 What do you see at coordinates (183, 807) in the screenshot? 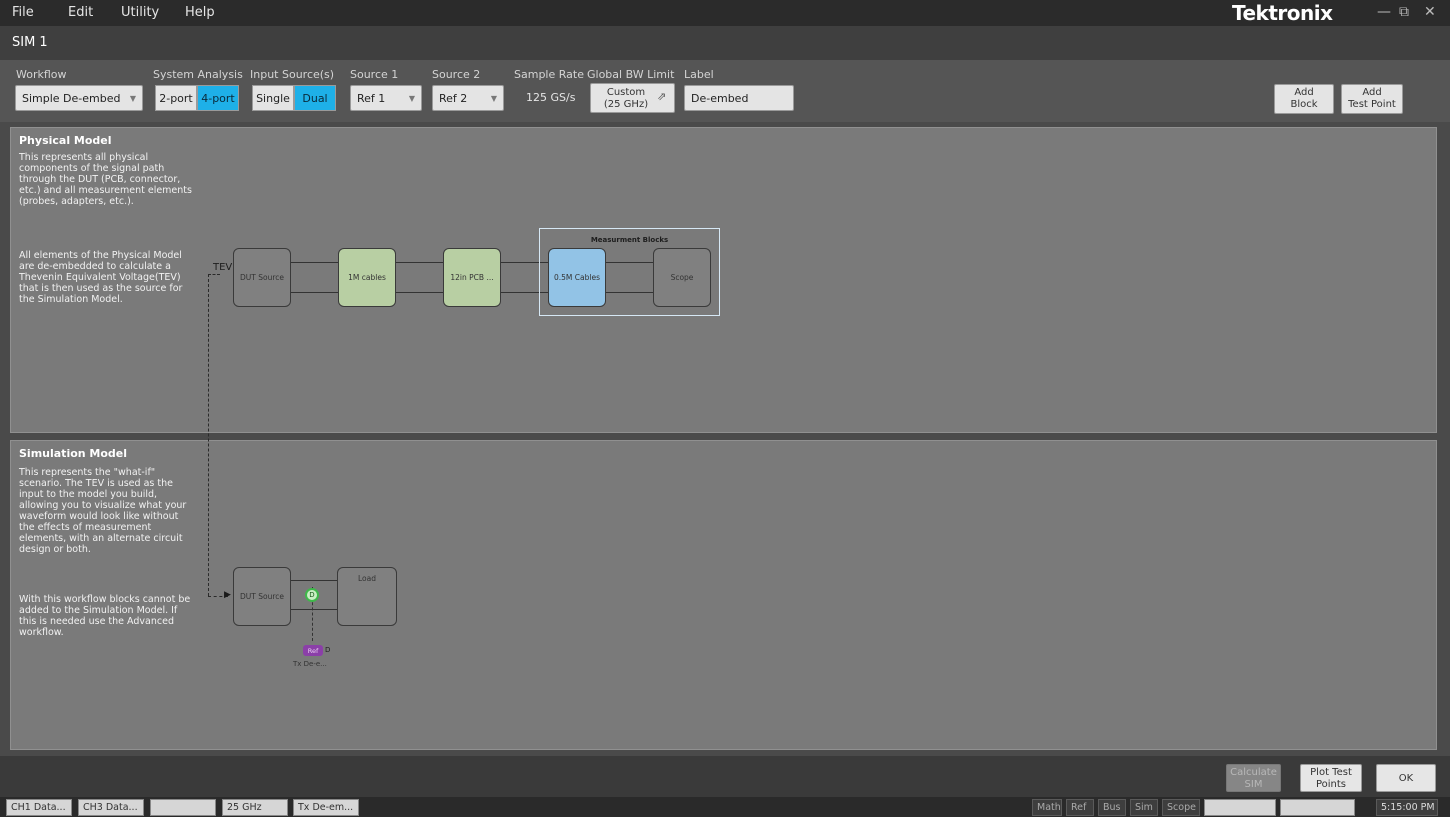
I see `status-chip-empty` at bounding box center [183, 807].